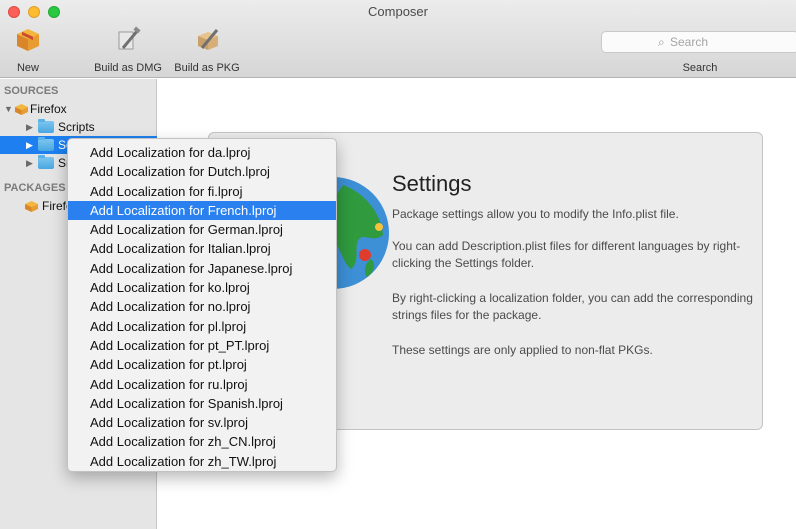  Describe the element at coordinates (48, 109) in the screenshot. I see `source-name: Firefox` at that location.